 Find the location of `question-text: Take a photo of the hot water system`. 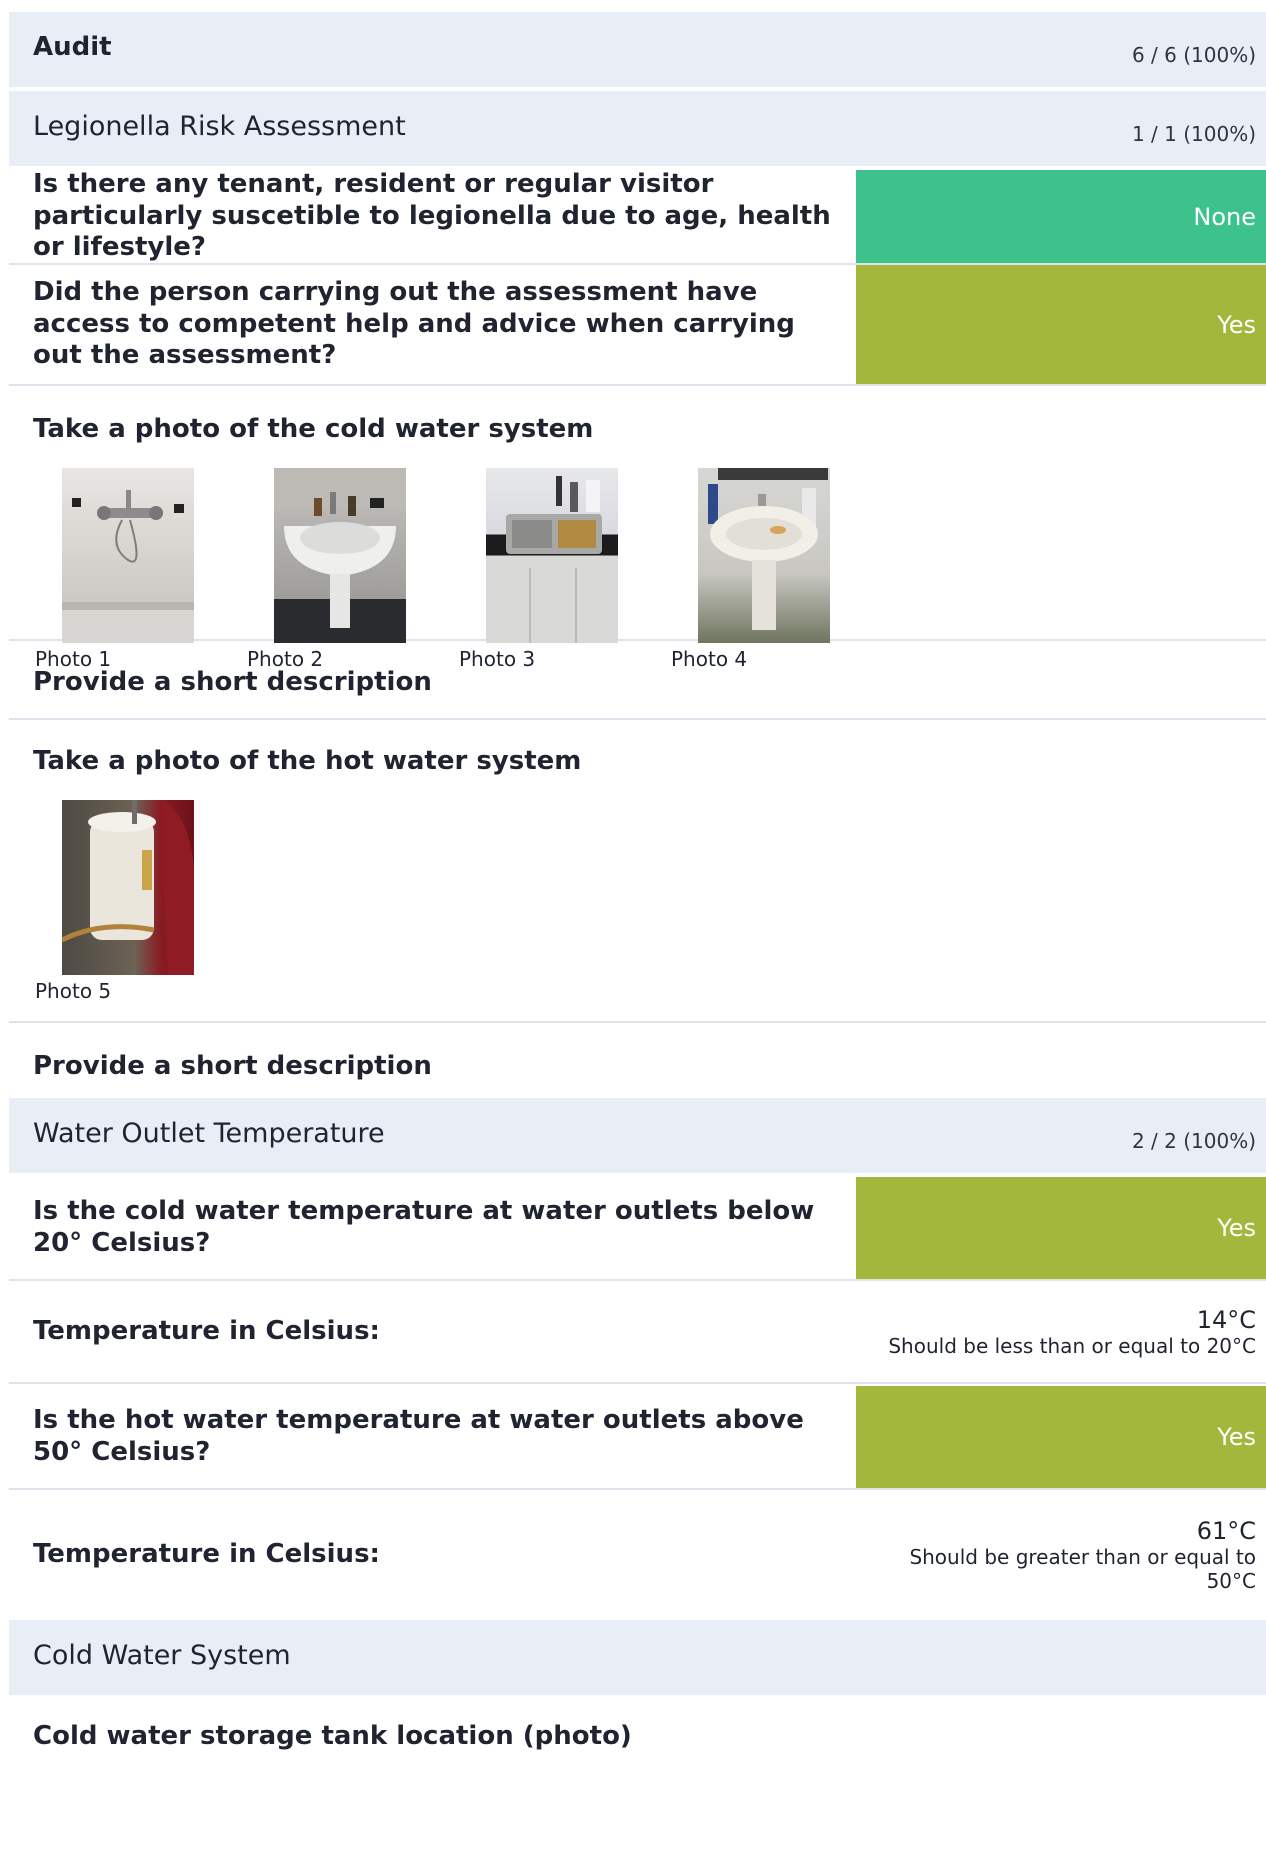

question-text: Take a photo of the hot water system is located at coordinates (307, 761).